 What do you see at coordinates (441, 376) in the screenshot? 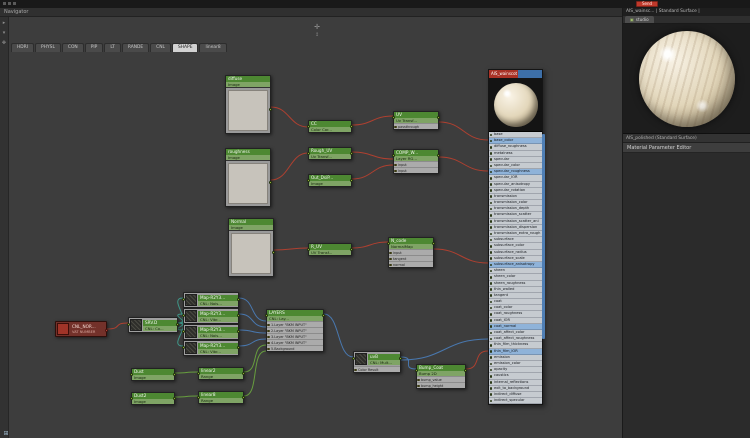
I see `node-bump-coat: Bump_Coat Bump 2D bump_value bump_height` at bounding box center [441, 376].